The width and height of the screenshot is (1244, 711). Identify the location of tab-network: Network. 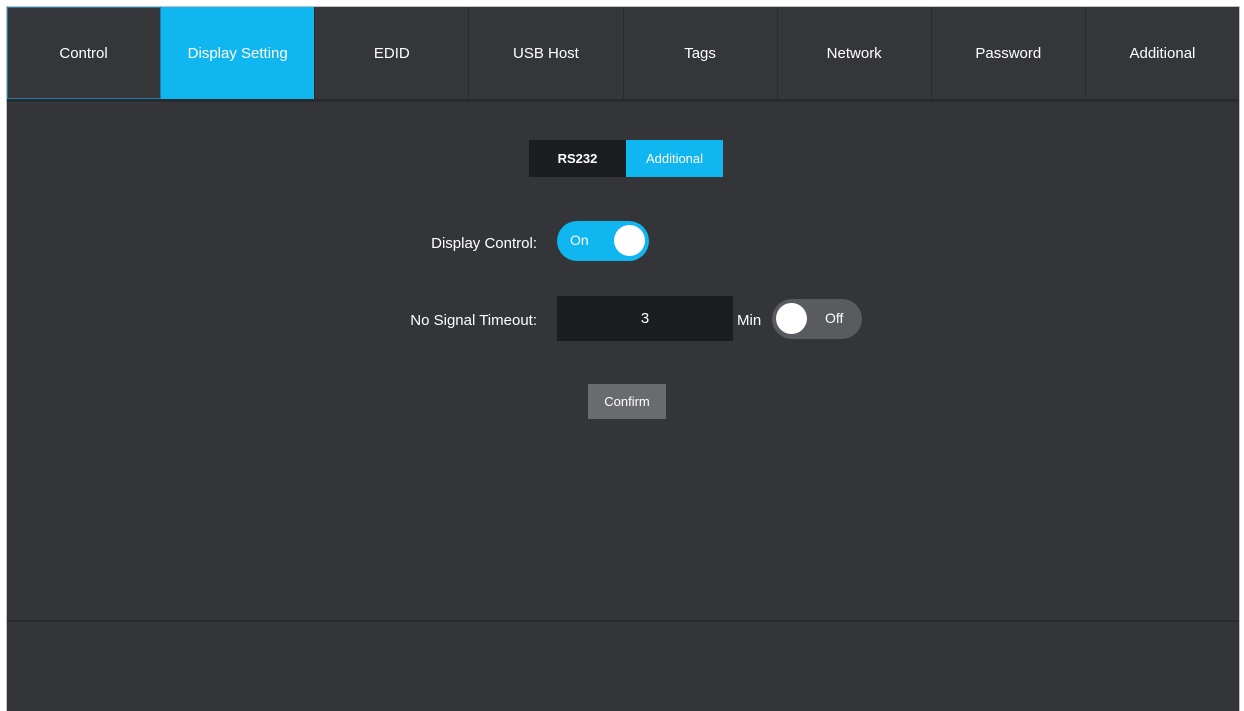
(855, 53).